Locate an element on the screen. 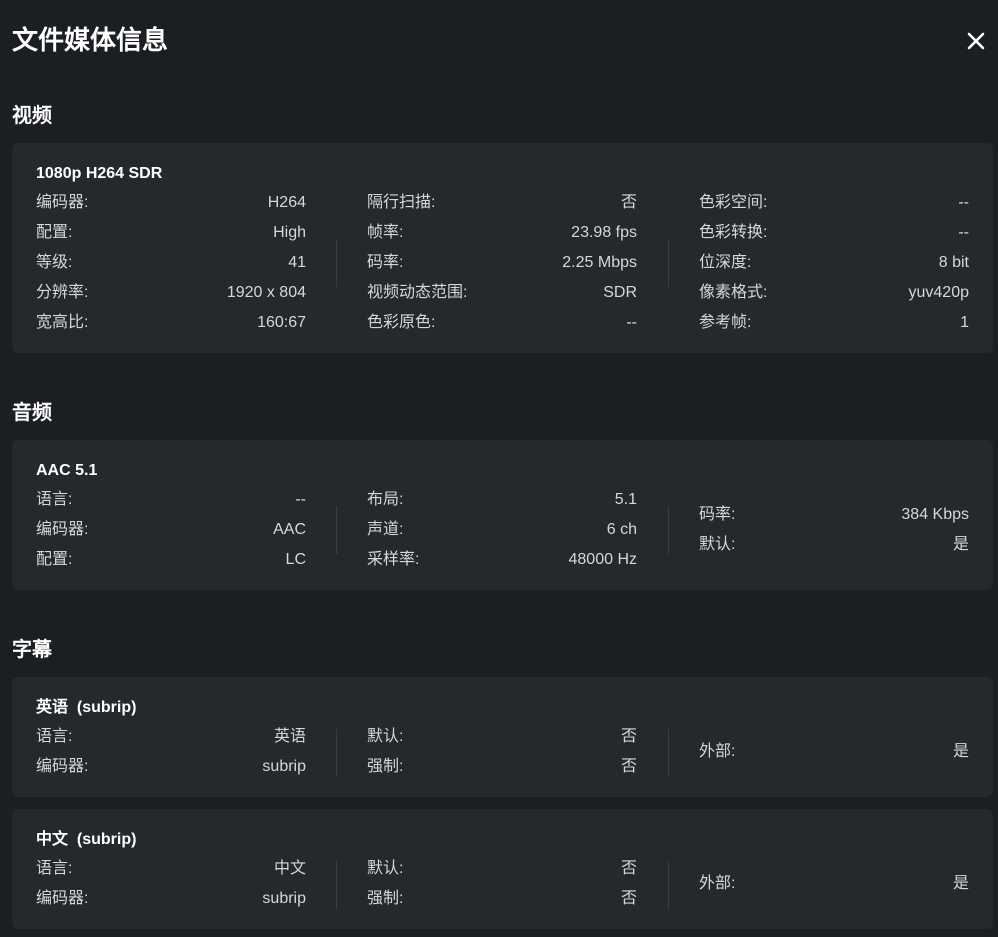  info-row-color-transfer: 色彩转换: -- is located at coordinates (834, 233).